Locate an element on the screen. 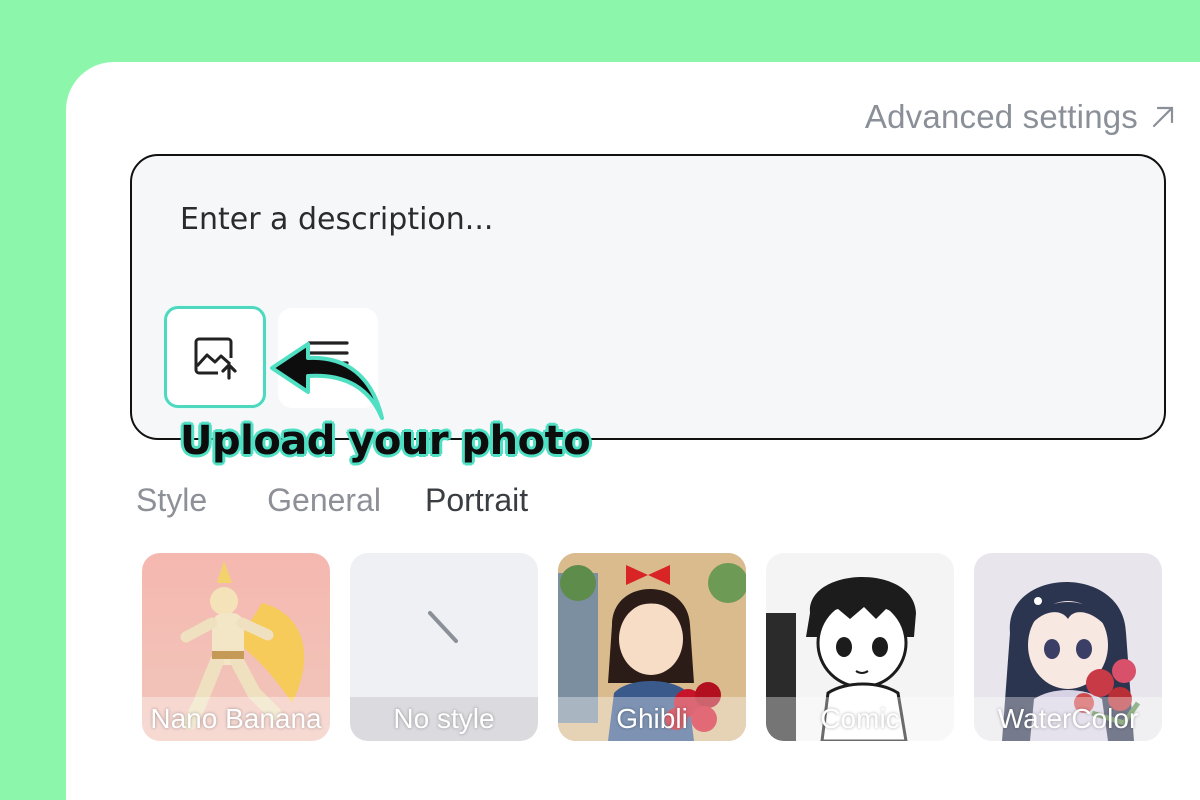  advanced-settings-link: Advanced settings is located at coordinates (1021, 117).